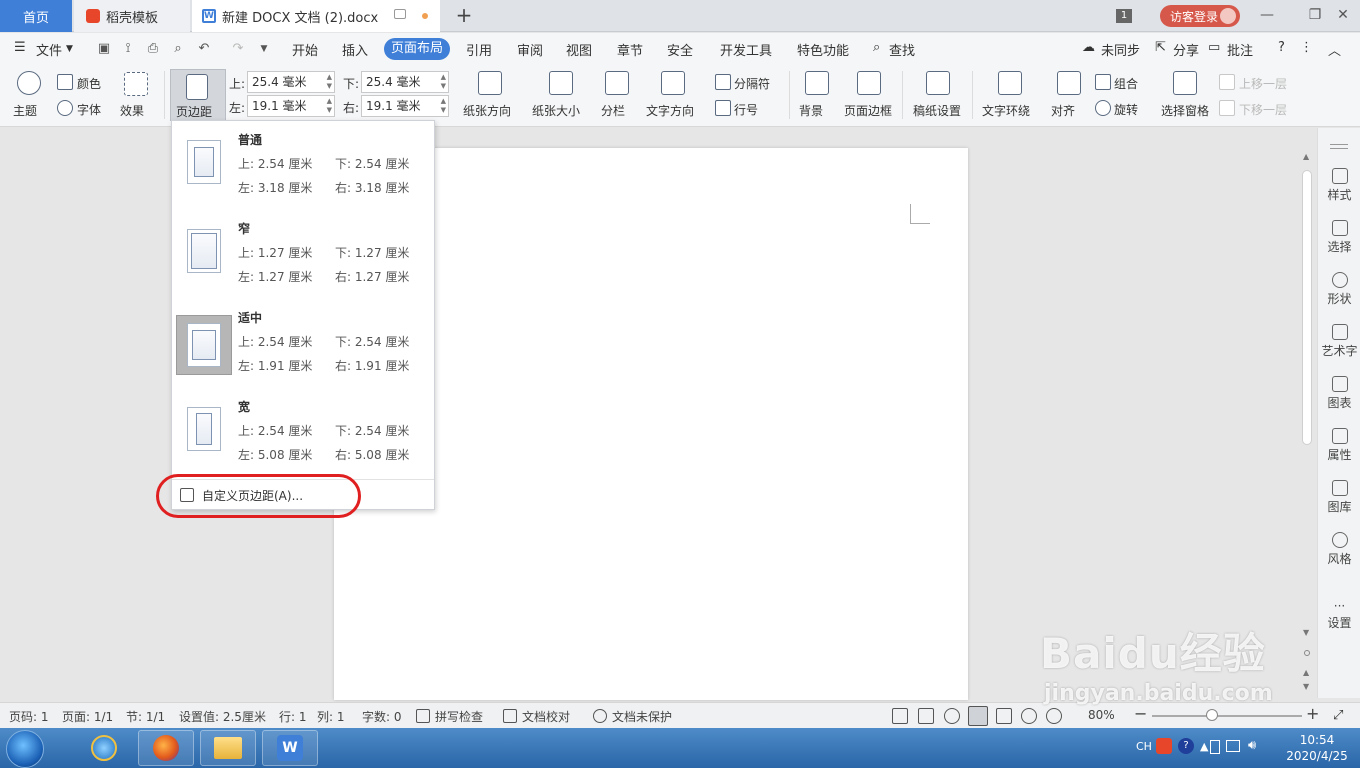 Image resolution: width=1360 pixels, height=768 pixels. What do you see at coordinates (1069, 83) in the screenshot?
I see `align-icon` at bounding box center [1069, 83].